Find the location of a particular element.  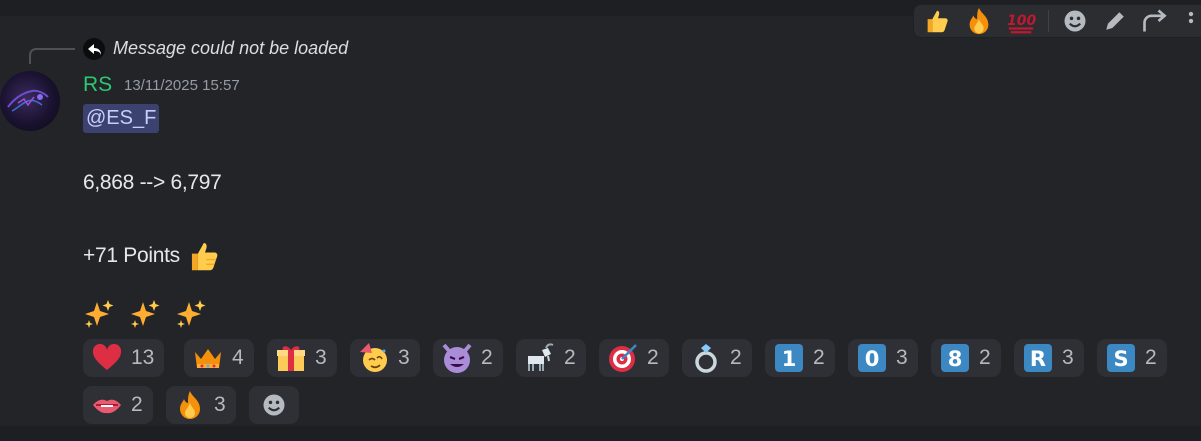

regional-r-label: R is located at coordinates (1038, 359).